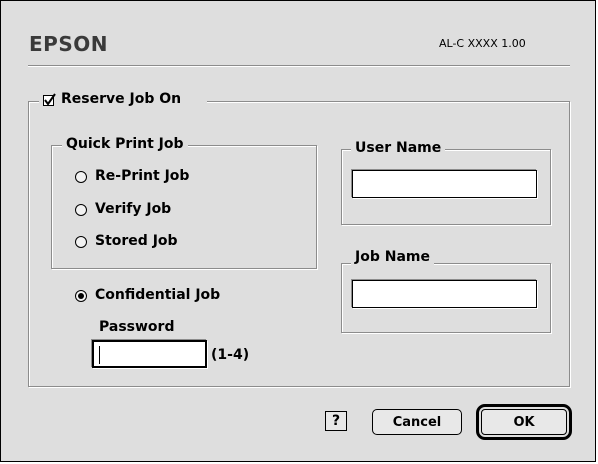 This screenshot has height=464, width=598. I want to click on header-divider, so click(299, 66).